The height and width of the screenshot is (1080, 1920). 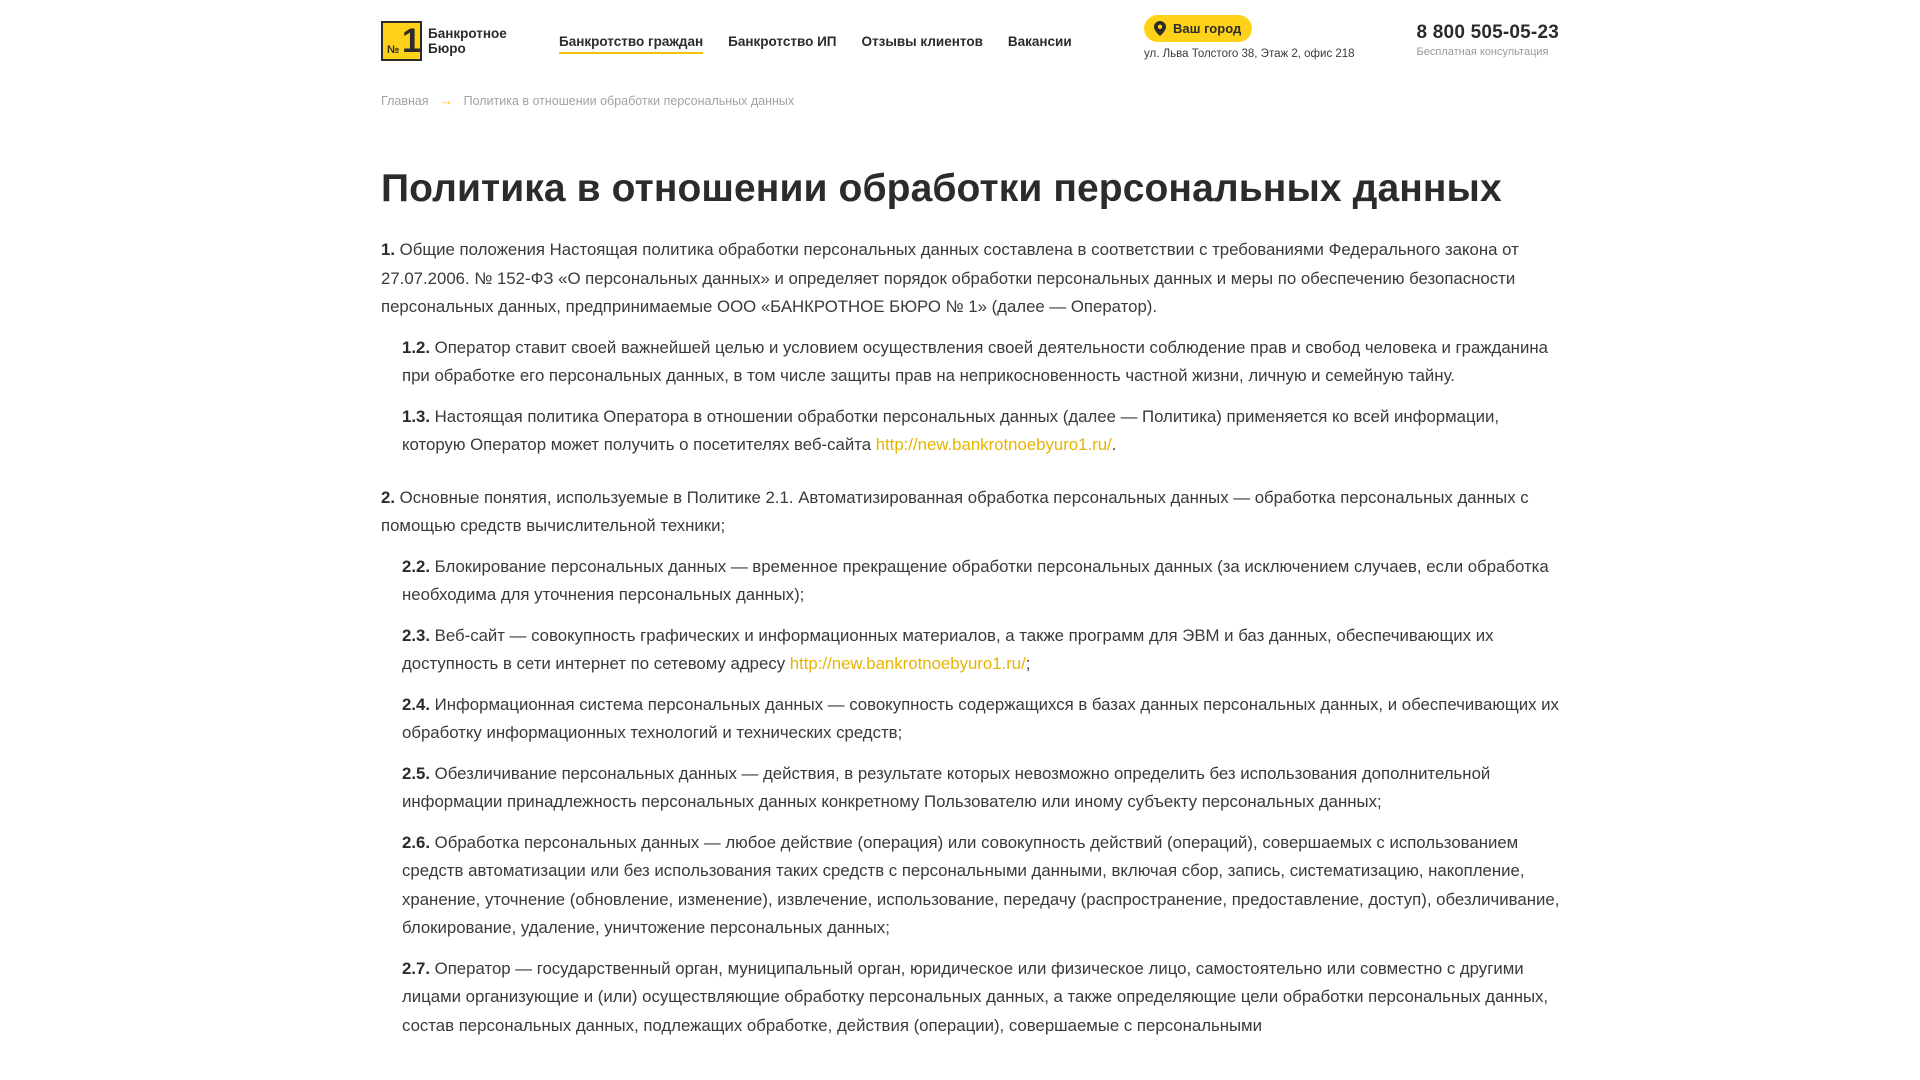 What do you see at coordinates (1488, 33) in the screenshot?
I see `phone-link: 8 800 505-05-23` at bounding box center [1488, 33].